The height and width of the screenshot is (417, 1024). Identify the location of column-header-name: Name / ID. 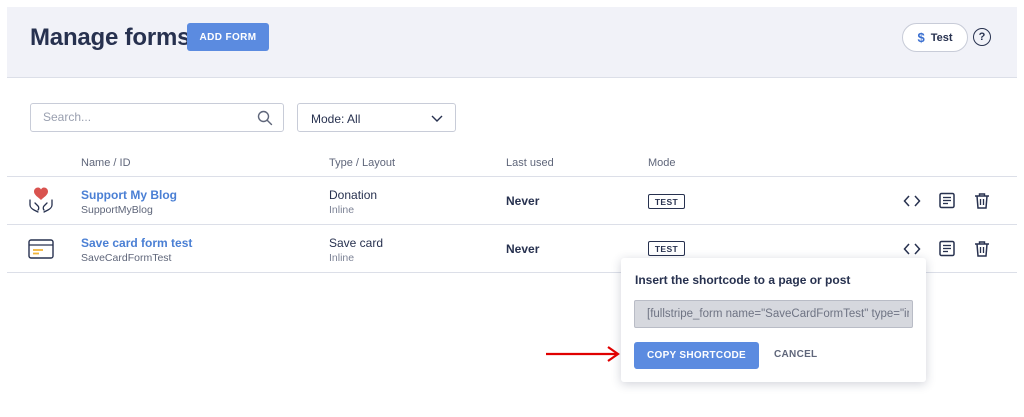
(106, 163).